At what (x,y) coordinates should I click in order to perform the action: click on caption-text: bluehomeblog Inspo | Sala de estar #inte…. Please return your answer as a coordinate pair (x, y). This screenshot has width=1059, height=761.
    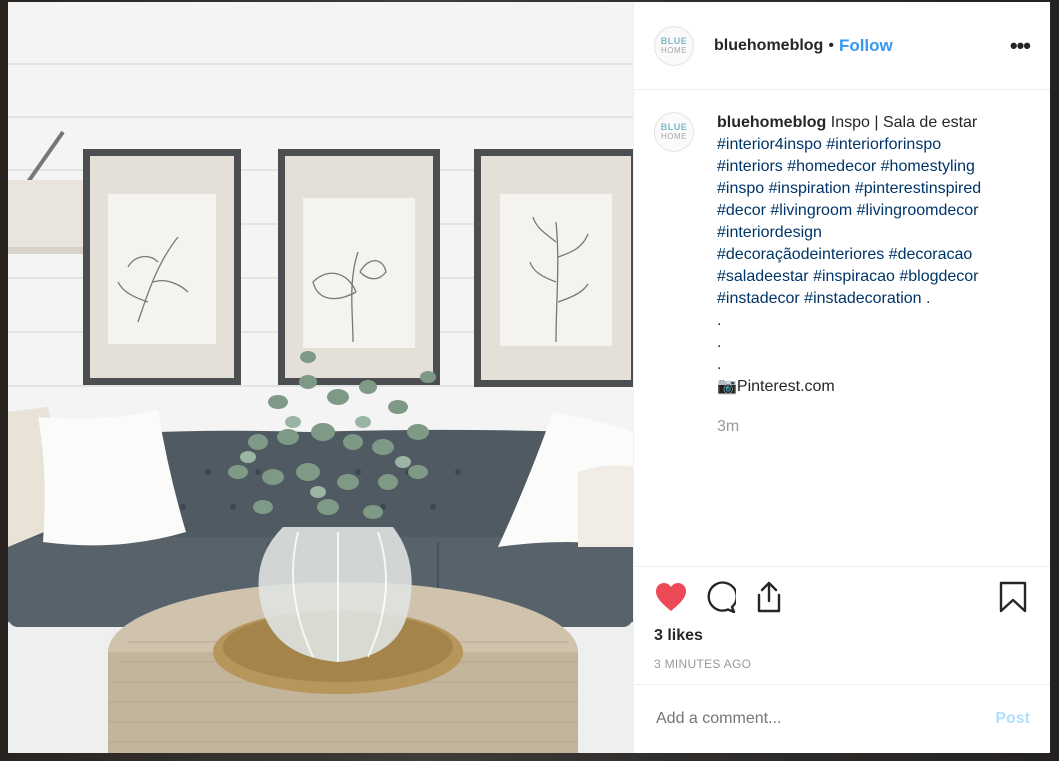
    Looking at the image, I should click on (873, 275).